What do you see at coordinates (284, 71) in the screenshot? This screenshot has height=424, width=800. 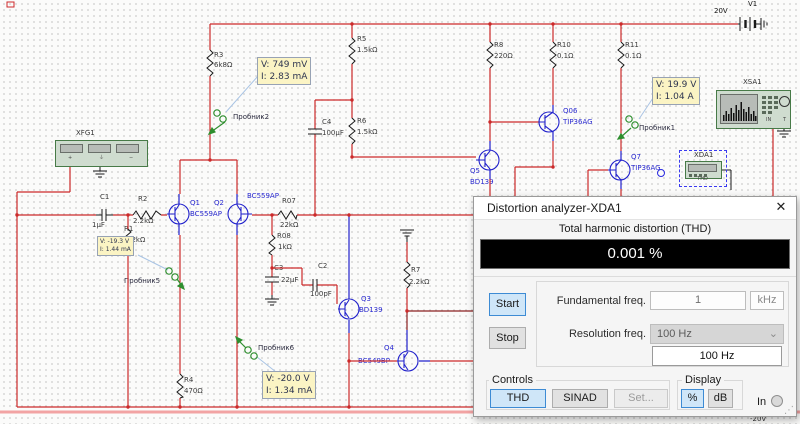 I see `probe2-readout: V: 749 mV I: 2.83 mA` at bounding box center [284, 71].